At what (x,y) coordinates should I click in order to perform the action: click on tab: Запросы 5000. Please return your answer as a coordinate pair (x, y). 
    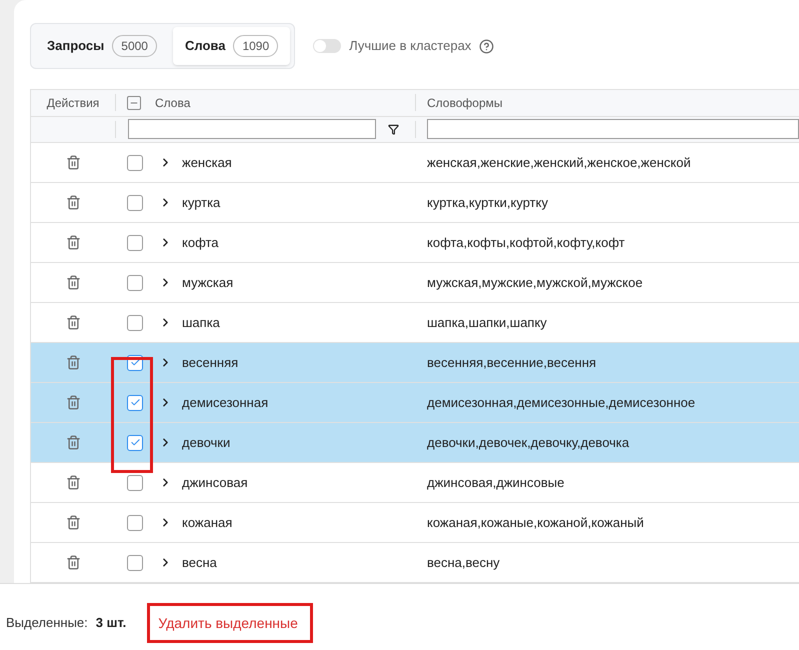
    Looking at the image, I should click on (102, 46).